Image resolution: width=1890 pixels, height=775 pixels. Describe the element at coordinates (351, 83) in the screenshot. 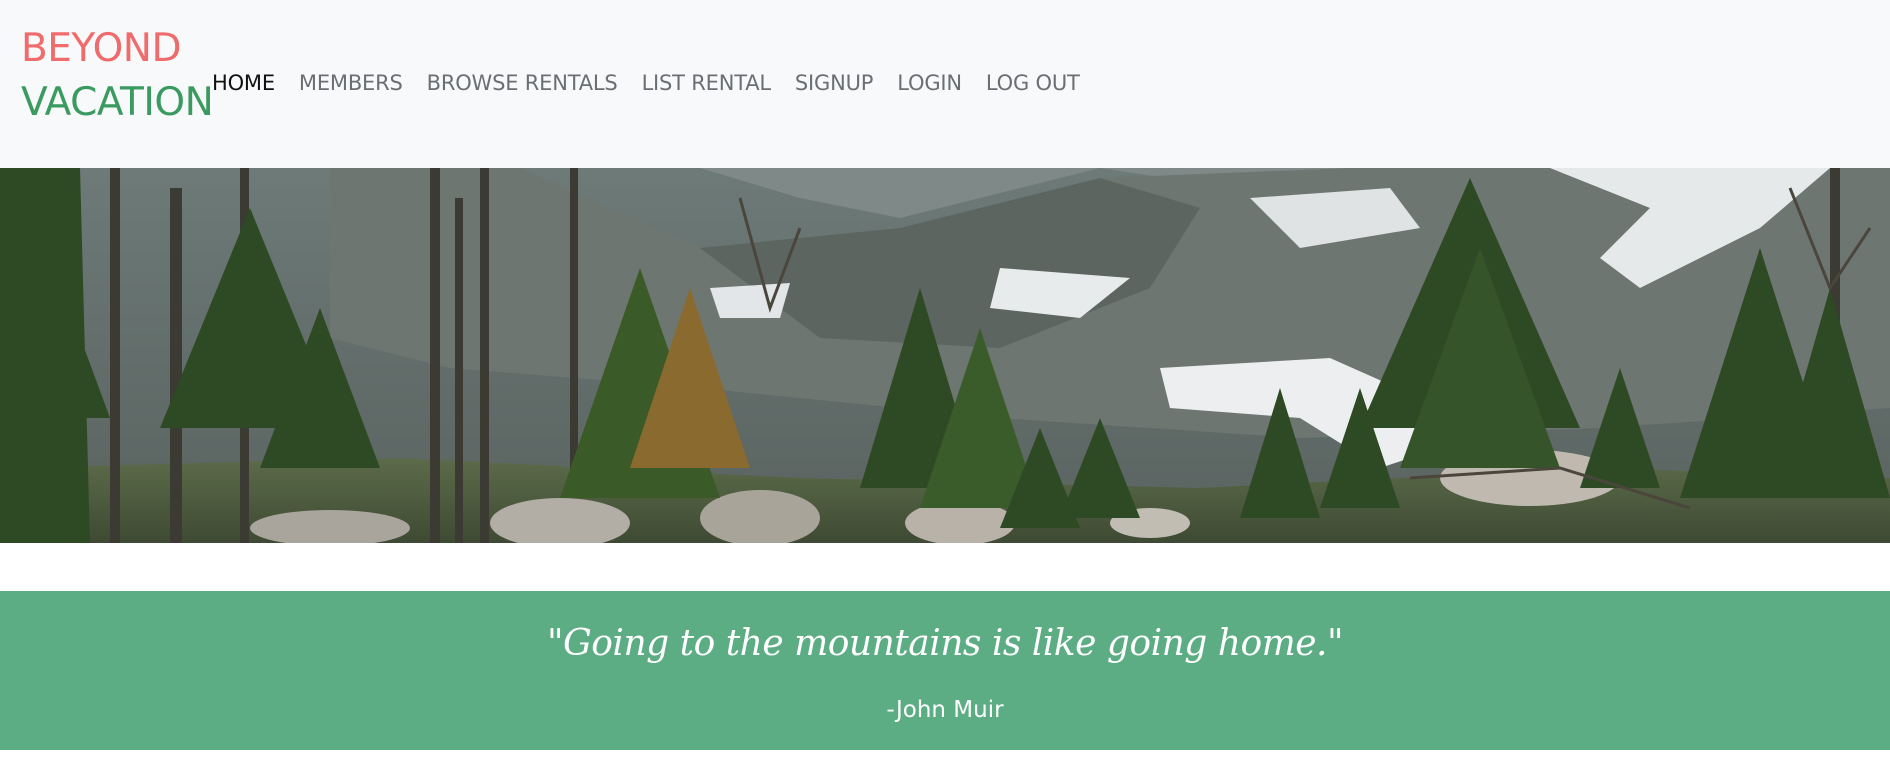

I see `nav-item-members: MEMBERS` at that location.